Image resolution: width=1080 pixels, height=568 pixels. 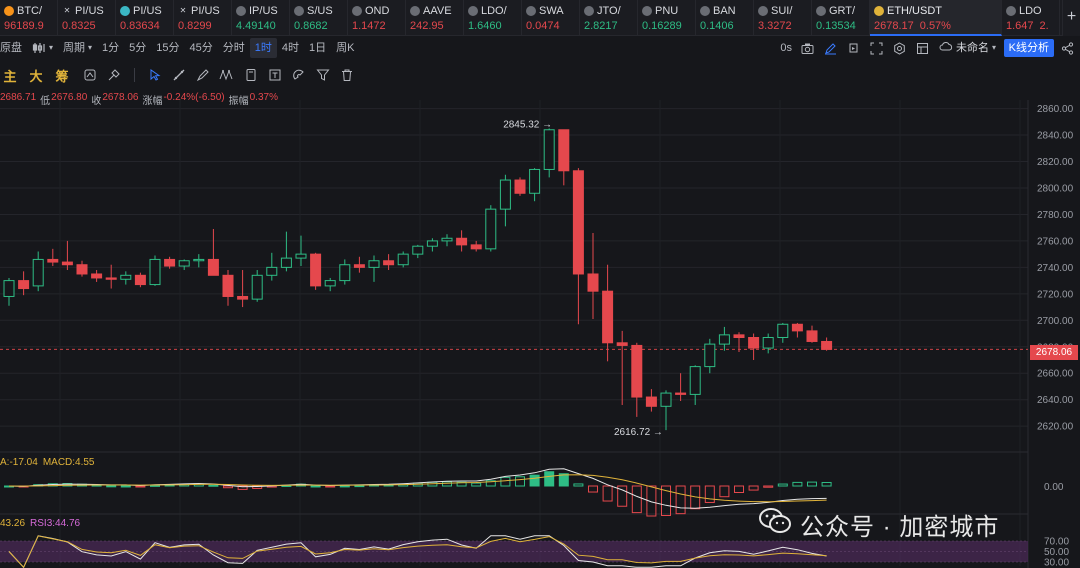 I want to click on ticker-price: 2.8217, so click(x=601, y=26).